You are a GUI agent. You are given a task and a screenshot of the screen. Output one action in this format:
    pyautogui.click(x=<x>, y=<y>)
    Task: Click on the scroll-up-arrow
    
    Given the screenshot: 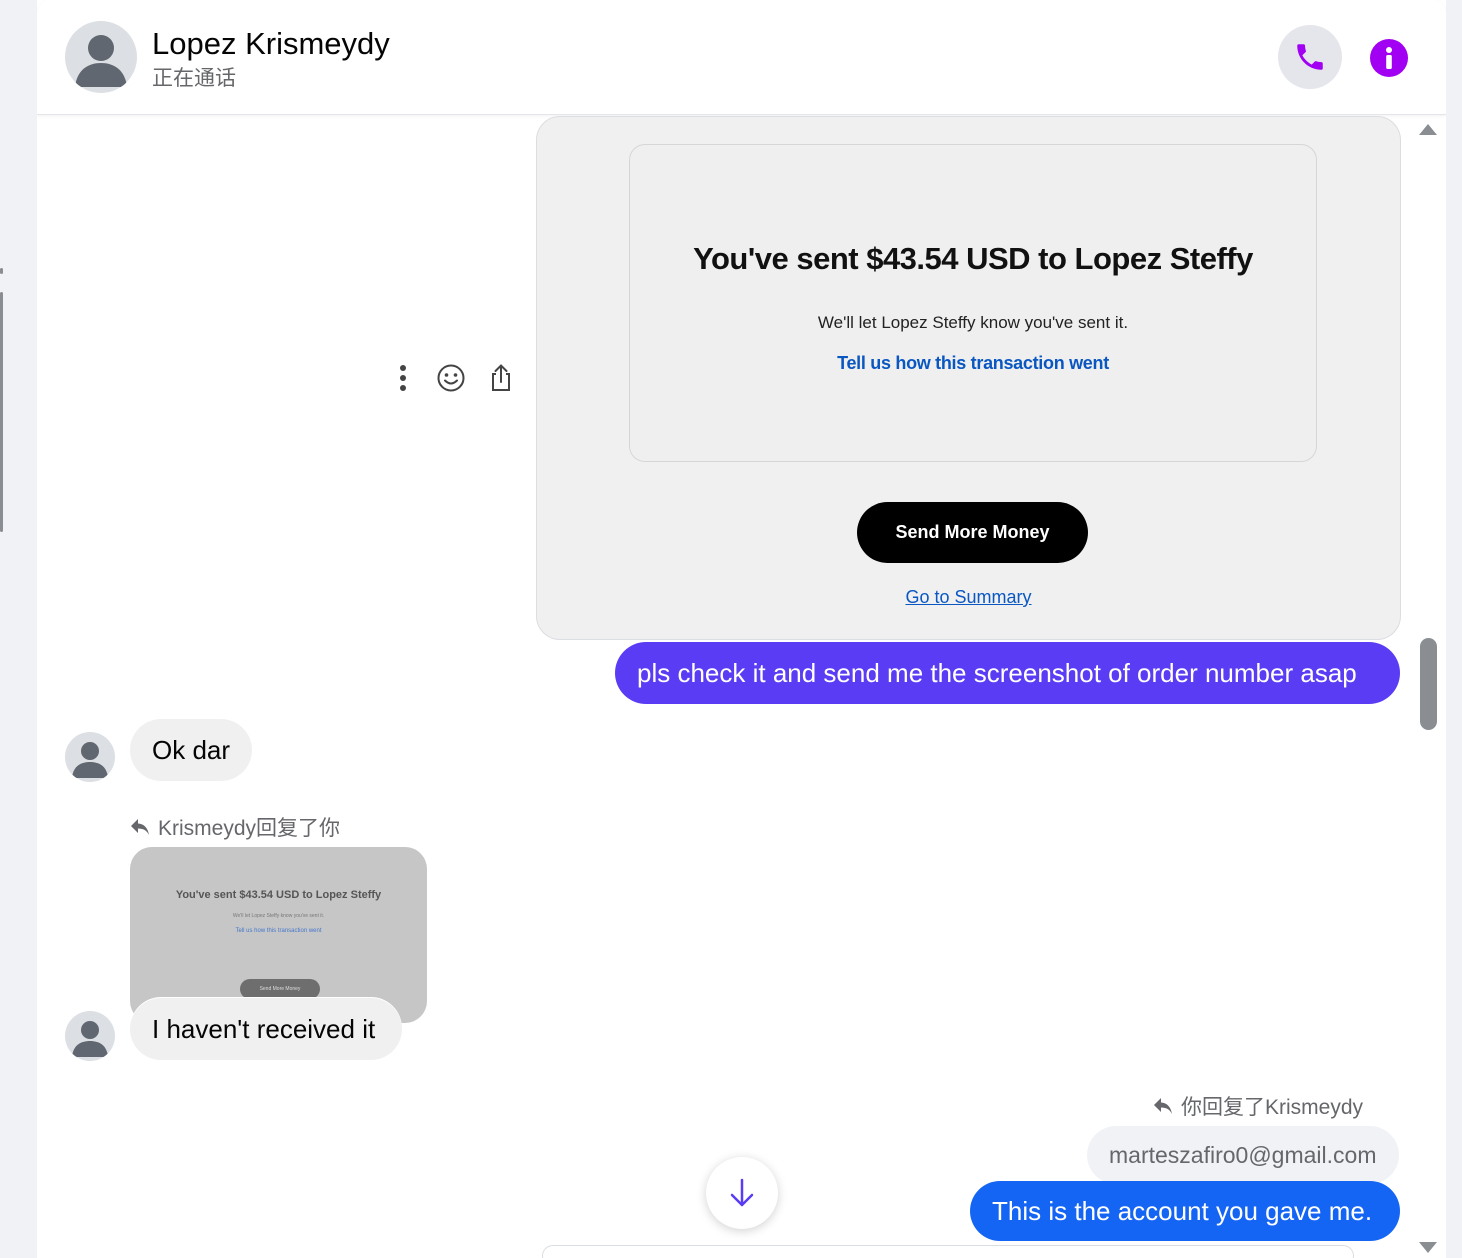 What is the action you would take?
    pyautogui.click(x=1428, y=129)
    